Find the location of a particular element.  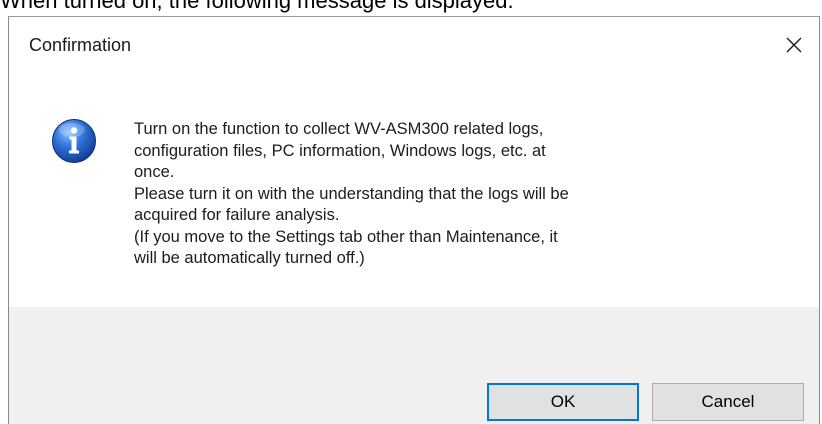

close-button is located at coordinates (794, 45).